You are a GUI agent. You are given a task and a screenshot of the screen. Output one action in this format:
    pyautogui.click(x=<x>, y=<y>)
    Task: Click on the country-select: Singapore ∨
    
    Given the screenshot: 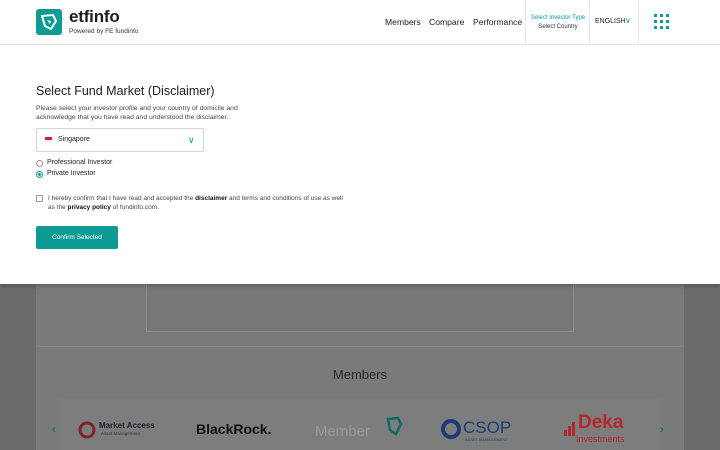 What is the action you would take?
    pyautogui.click(x=120, y=140)
    